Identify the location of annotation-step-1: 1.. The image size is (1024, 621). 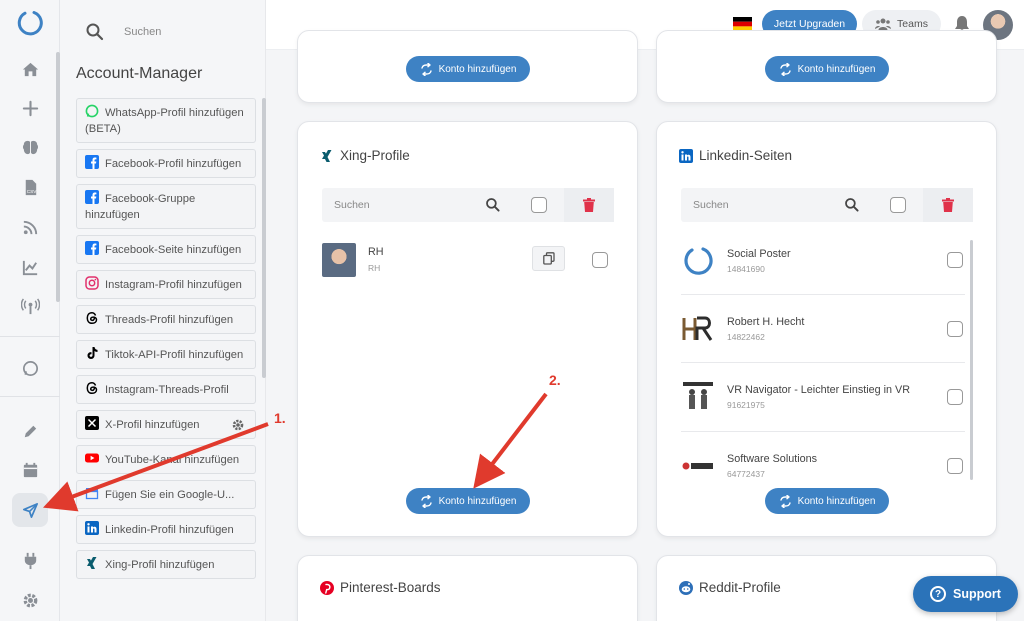
(280, 418).